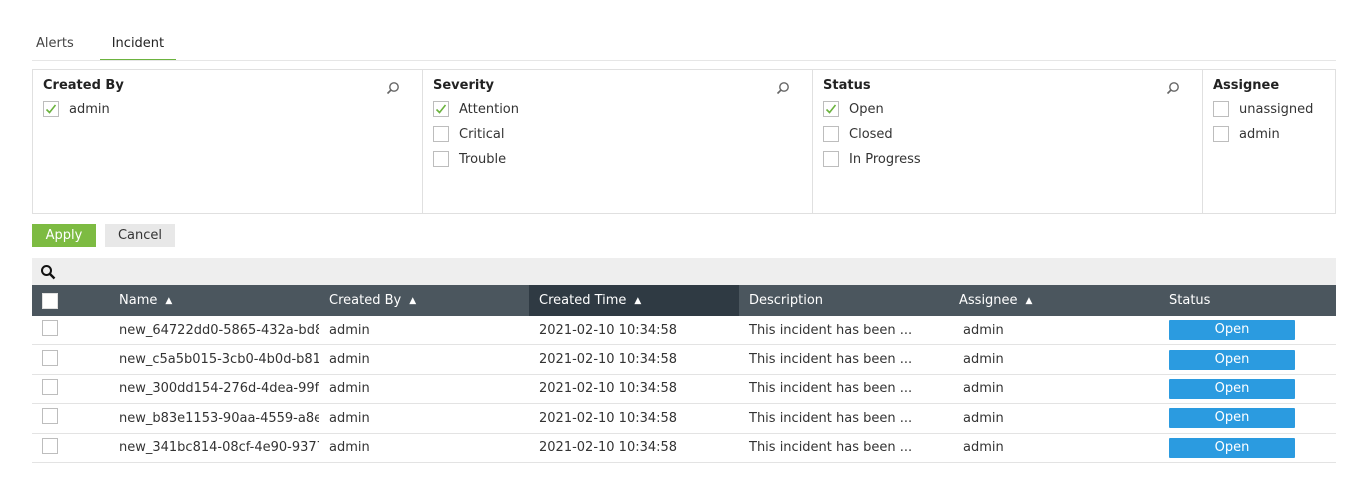 The width and height of the screenshot is (1370, 494). Describe the element at coordinates (684, 60) in the screenshot. I see `tab-divider` at that location.